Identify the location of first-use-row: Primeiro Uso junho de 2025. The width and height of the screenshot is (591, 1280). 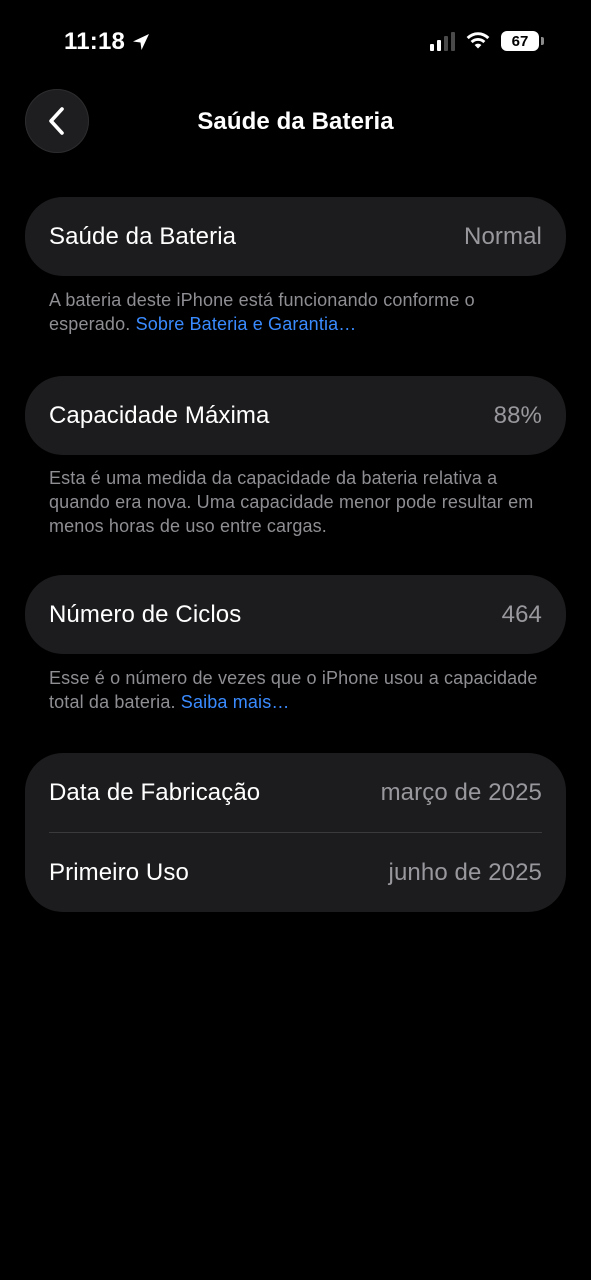
(295, 872).